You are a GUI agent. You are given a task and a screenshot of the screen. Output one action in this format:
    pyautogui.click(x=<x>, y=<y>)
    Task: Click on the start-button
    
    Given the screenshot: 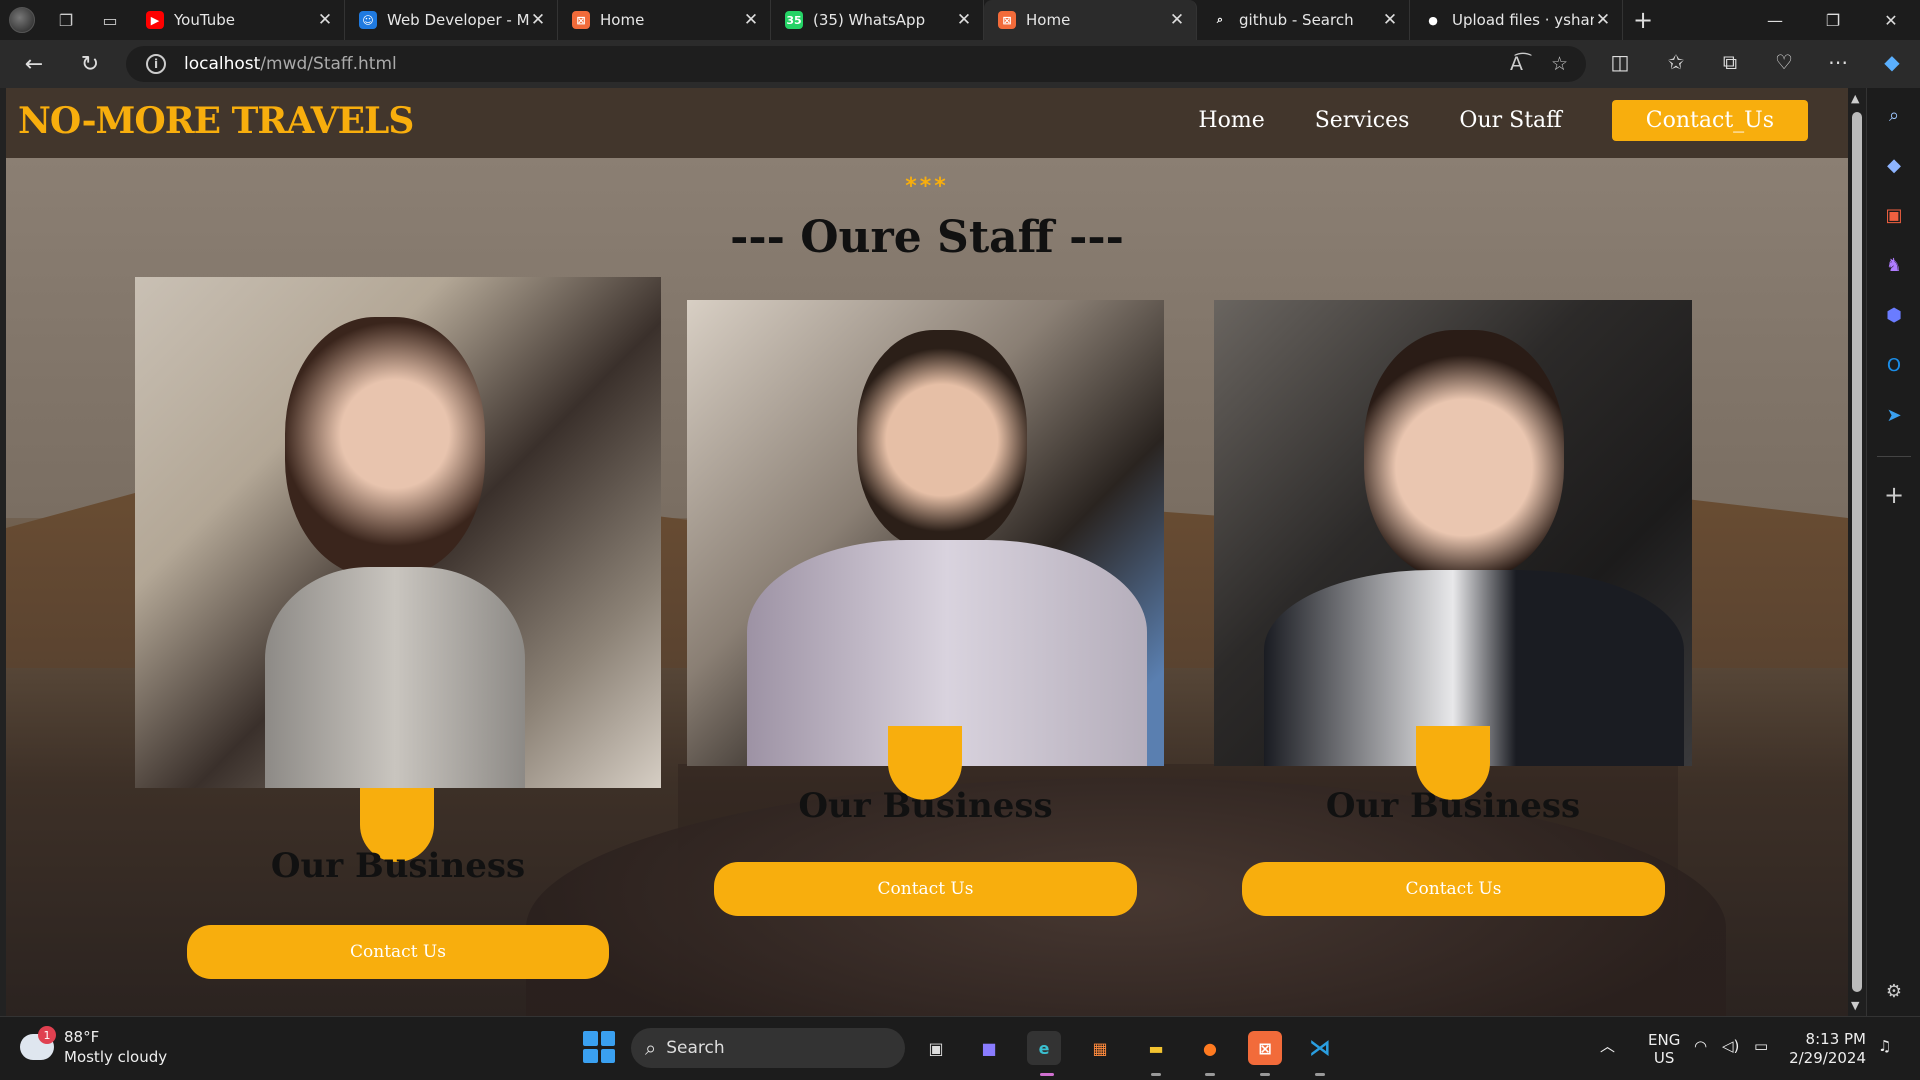 What is the action you would take?
    pyautogui.click(x=599, y=1047)
    